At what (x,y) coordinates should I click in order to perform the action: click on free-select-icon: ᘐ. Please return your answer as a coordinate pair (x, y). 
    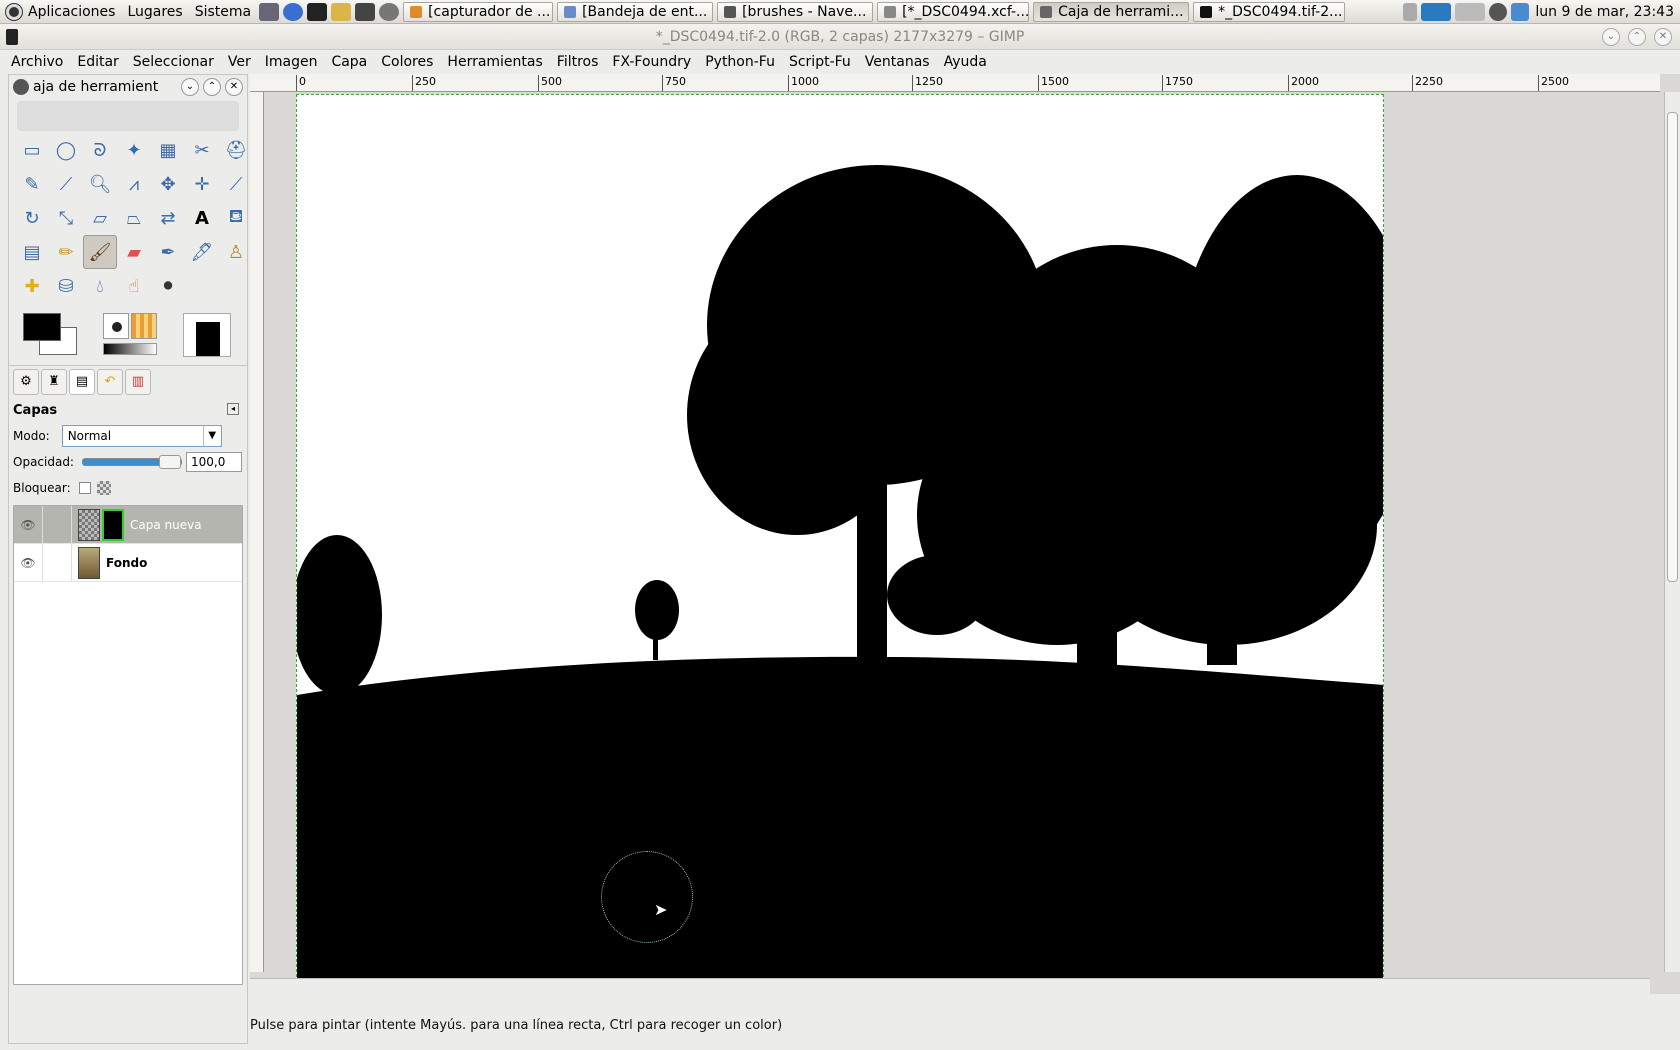
    Looking at the image, I should click on (100, 150).